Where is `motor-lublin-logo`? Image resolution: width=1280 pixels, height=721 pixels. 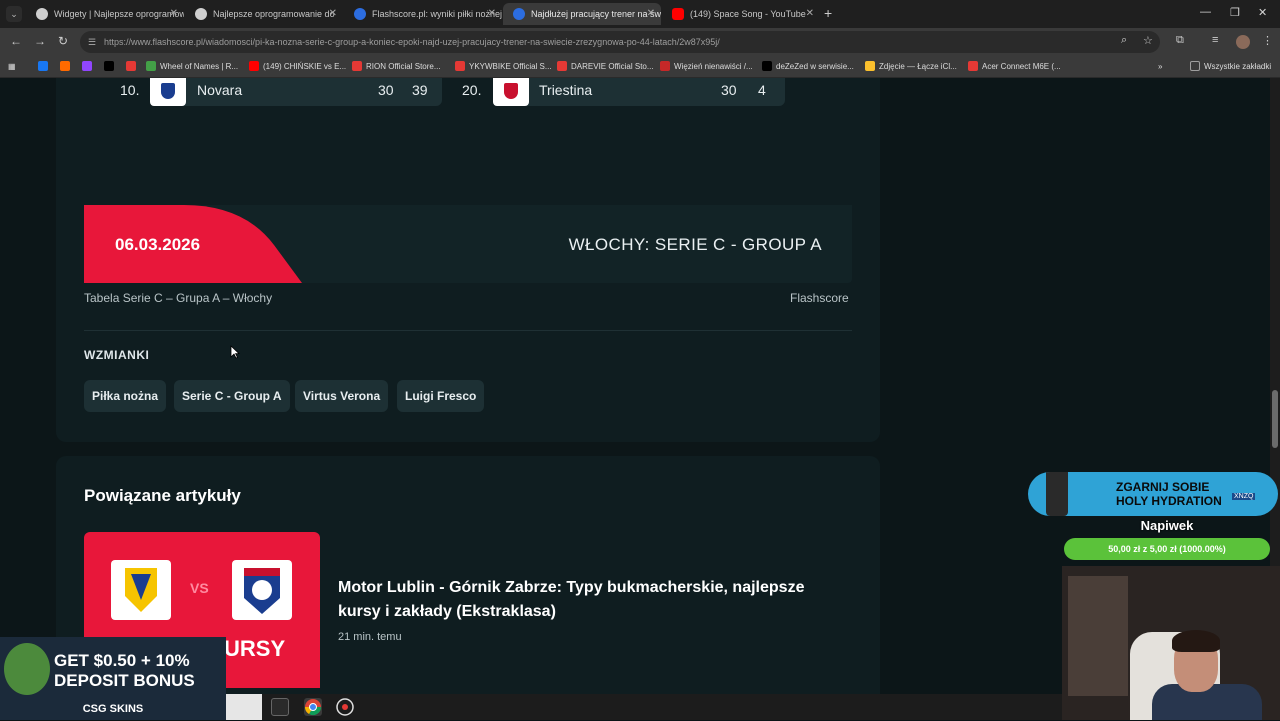
motor-lublin-logo is located at coordinates (141, 590).